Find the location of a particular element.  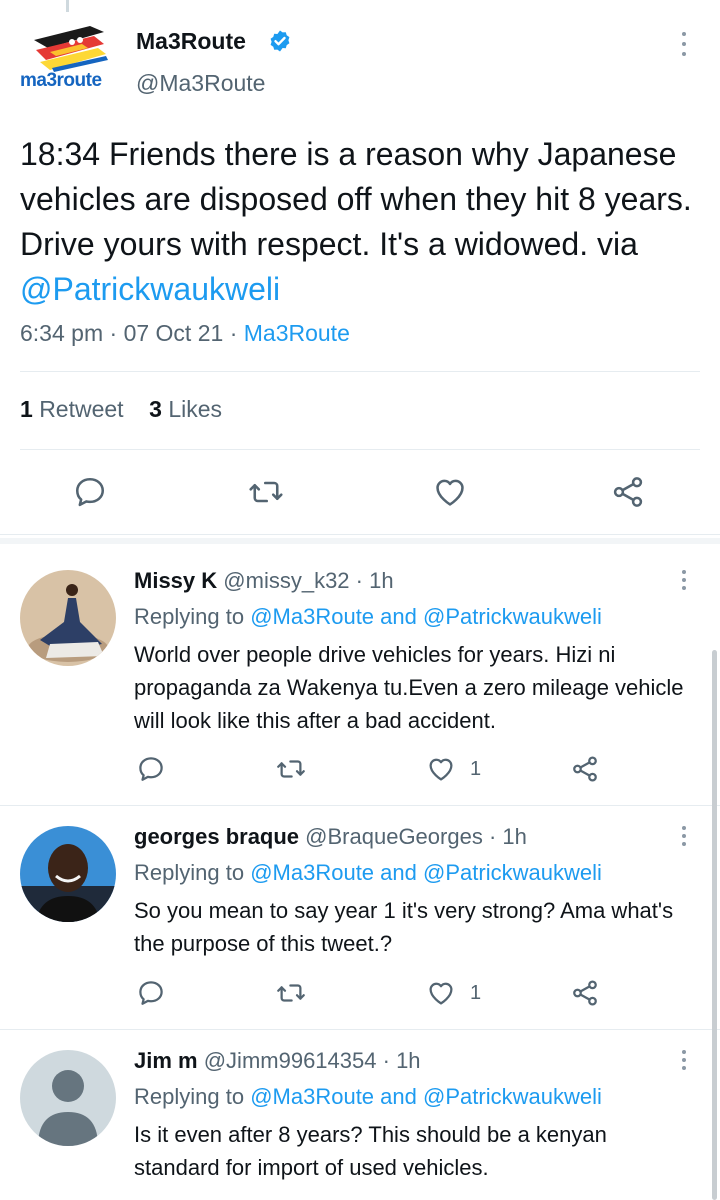

tweet-source-link: Ma3Route is located at coordinates (297, 333).